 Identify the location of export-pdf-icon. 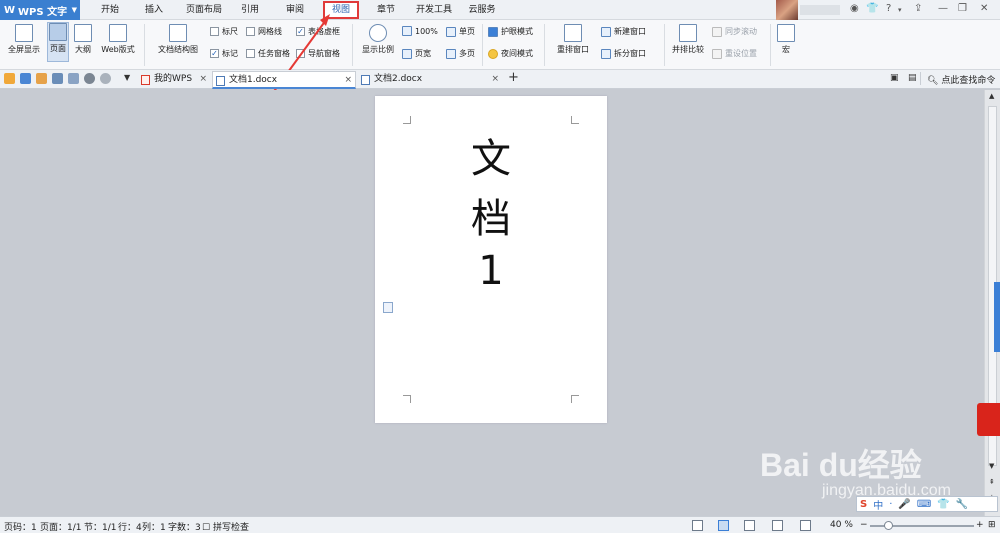
(41, 78).